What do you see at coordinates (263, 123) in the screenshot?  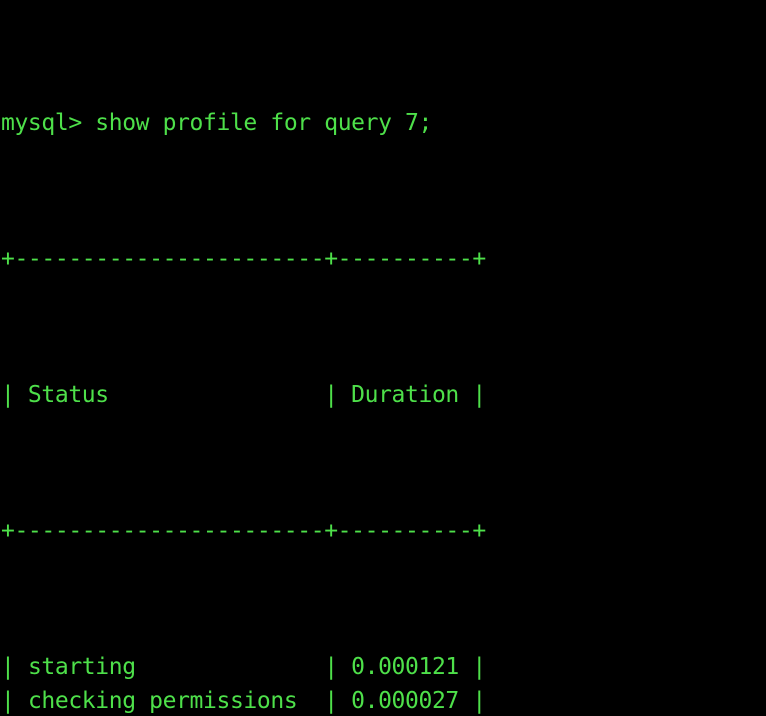 I see `command-text: show profile for query 7;` at bounding box center [263, 123].